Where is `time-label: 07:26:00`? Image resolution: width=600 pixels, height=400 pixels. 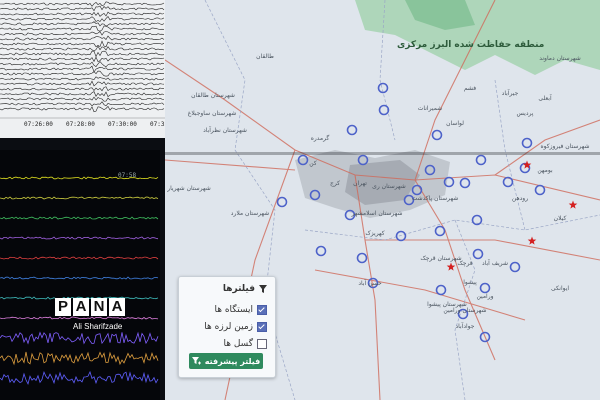
time-label: 07:26:00 is located at coordinates (38, 124).